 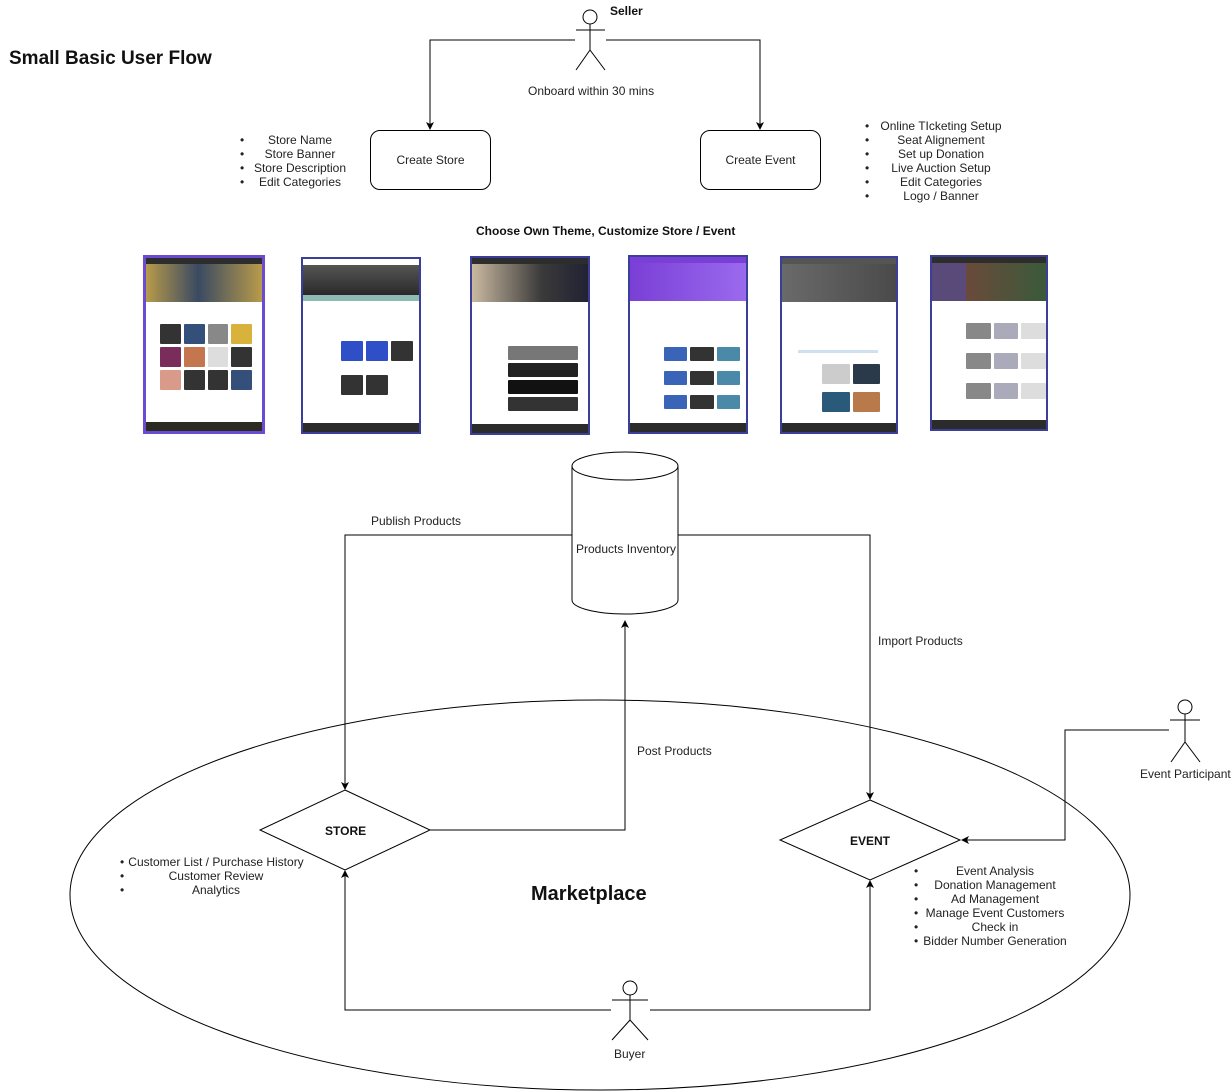 I want to click on feature-item: Store Name, so click(x=300, y=140).